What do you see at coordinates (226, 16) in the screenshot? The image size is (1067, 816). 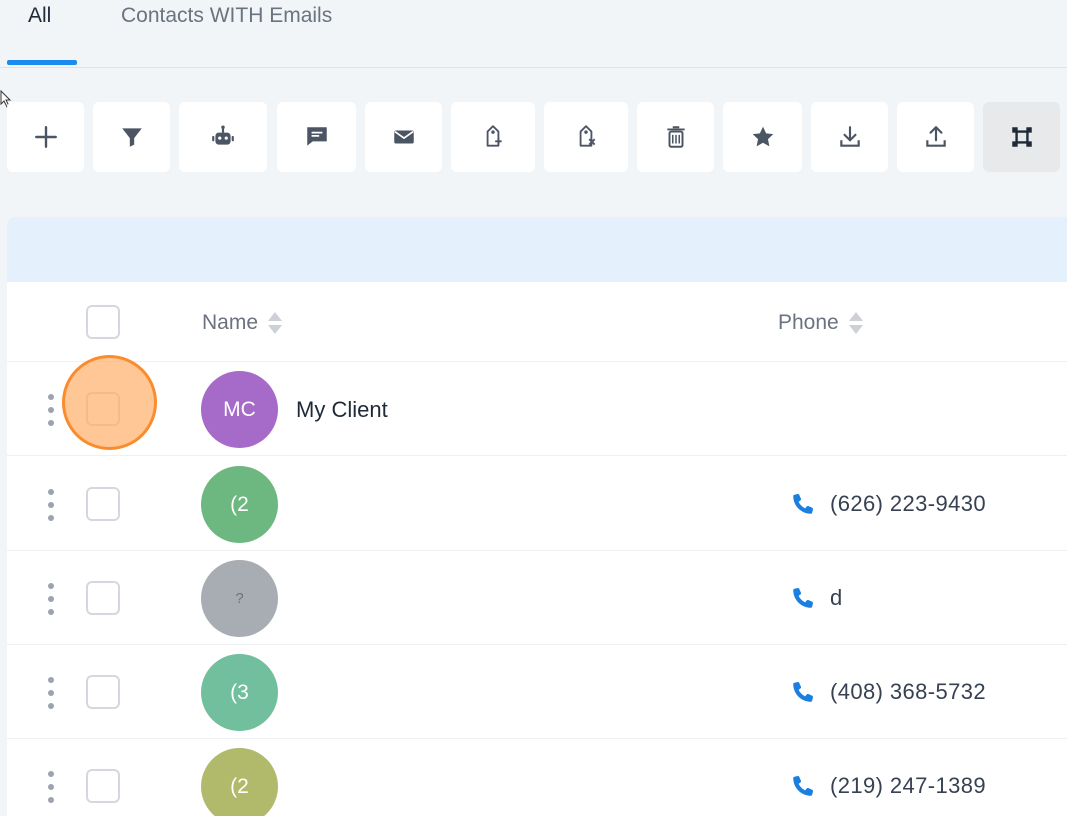 I see `tab-contacts-with-emails: Contacts WITH Emails` at bounding box center [226, 16].